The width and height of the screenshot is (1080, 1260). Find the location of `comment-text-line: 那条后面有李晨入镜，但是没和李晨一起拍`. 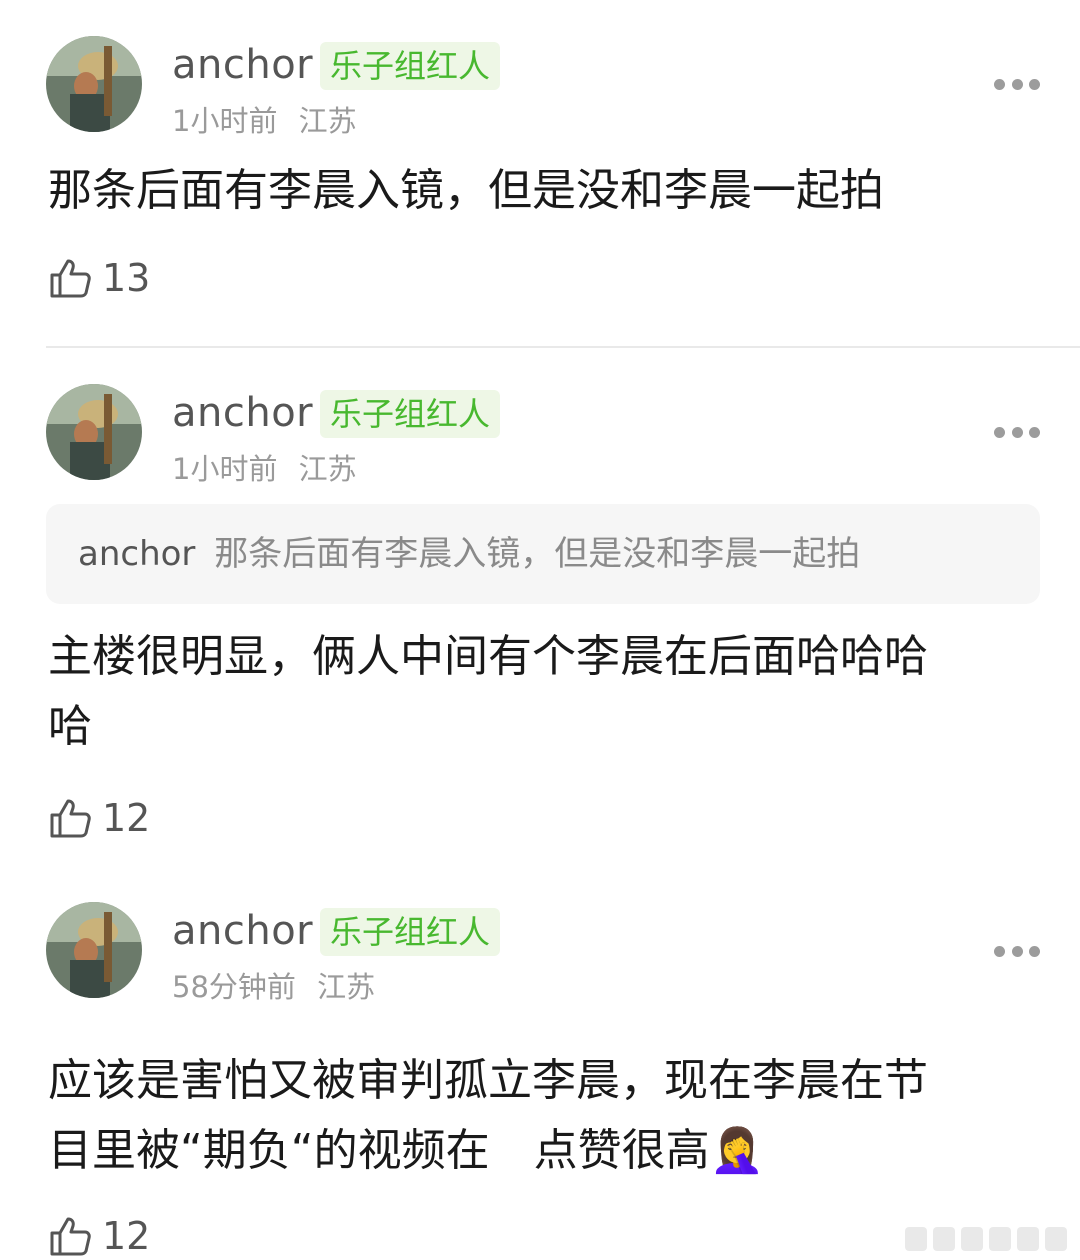

comment-text-line: 那条后面有李晨入镜，但是没和李晨一起拍 is located at coordinates (466, 190).